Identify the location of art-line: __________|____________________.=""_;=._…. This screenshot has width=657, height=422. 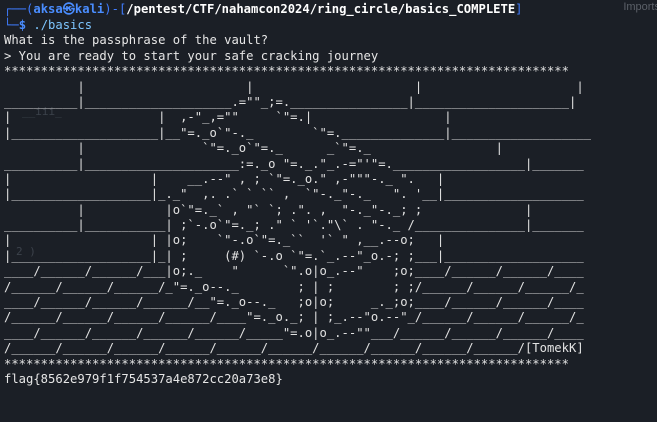
(290, 101).